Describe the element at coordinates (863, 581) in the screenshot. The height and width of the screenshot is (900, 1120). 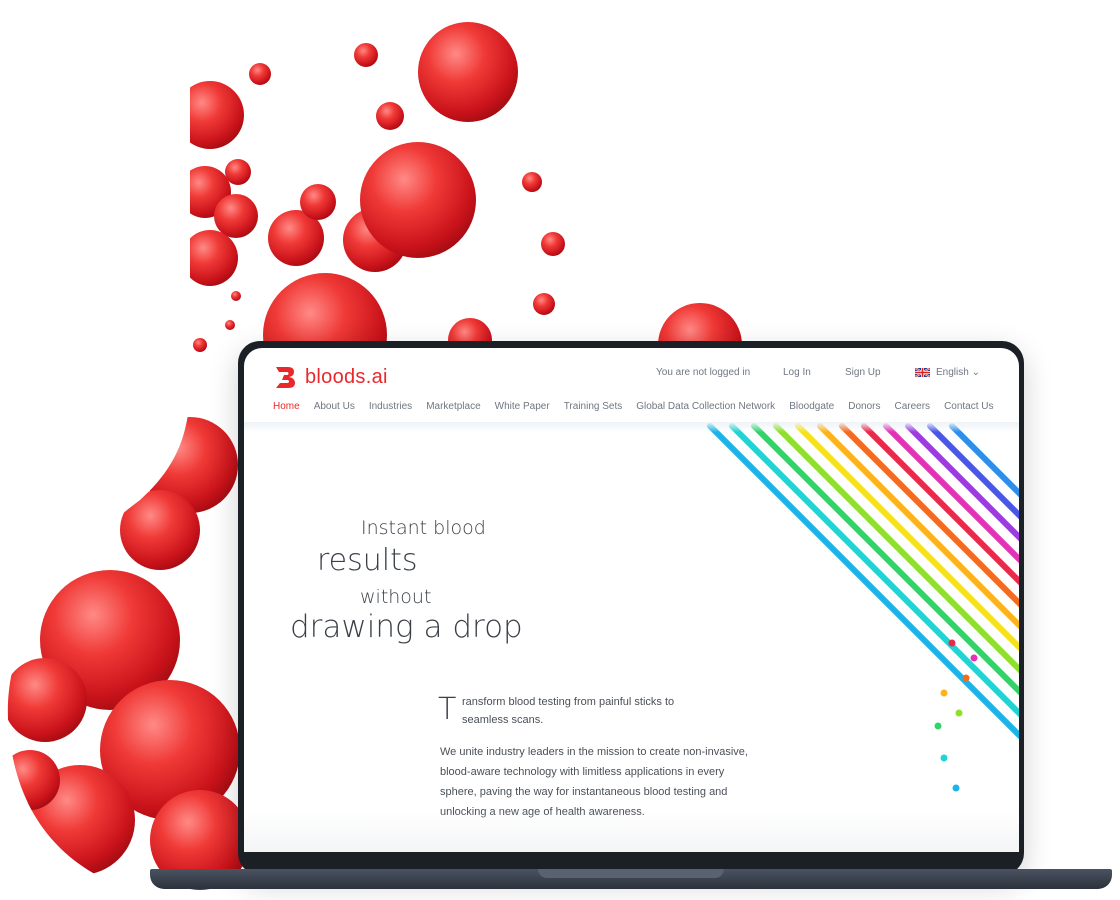
I see `rainbow-stripe` at that location.